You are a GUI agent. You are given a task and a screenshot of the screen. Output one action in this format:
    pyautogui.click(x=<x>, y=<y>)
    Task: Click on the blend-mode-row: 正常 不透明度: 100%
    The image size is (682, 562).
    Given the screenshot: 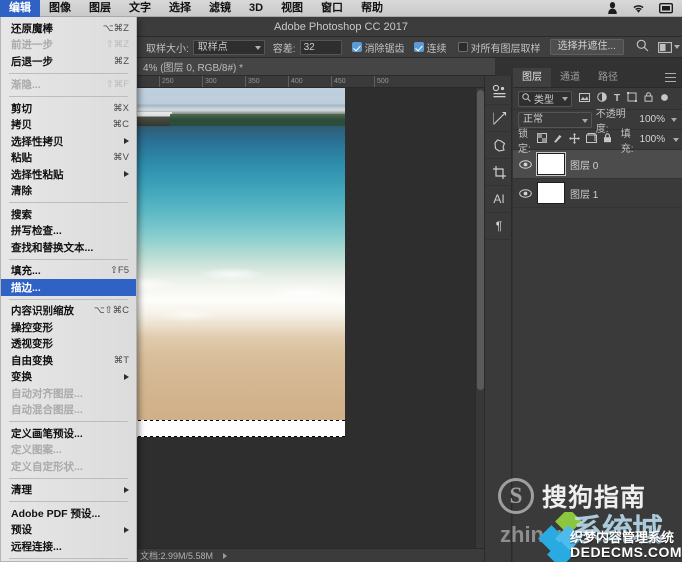 What is the action you would take?
    pyautogui.click(x=597, y=122)
    